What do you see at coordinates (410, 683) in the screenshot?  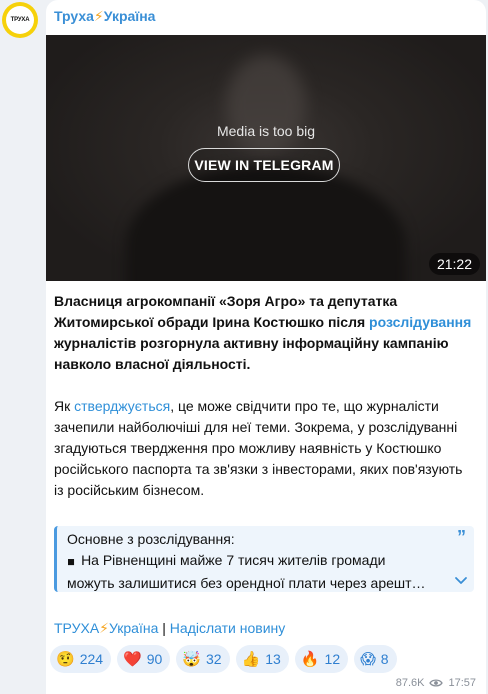 I see `view-count: 87.6K` at bounding box center [410, 683].